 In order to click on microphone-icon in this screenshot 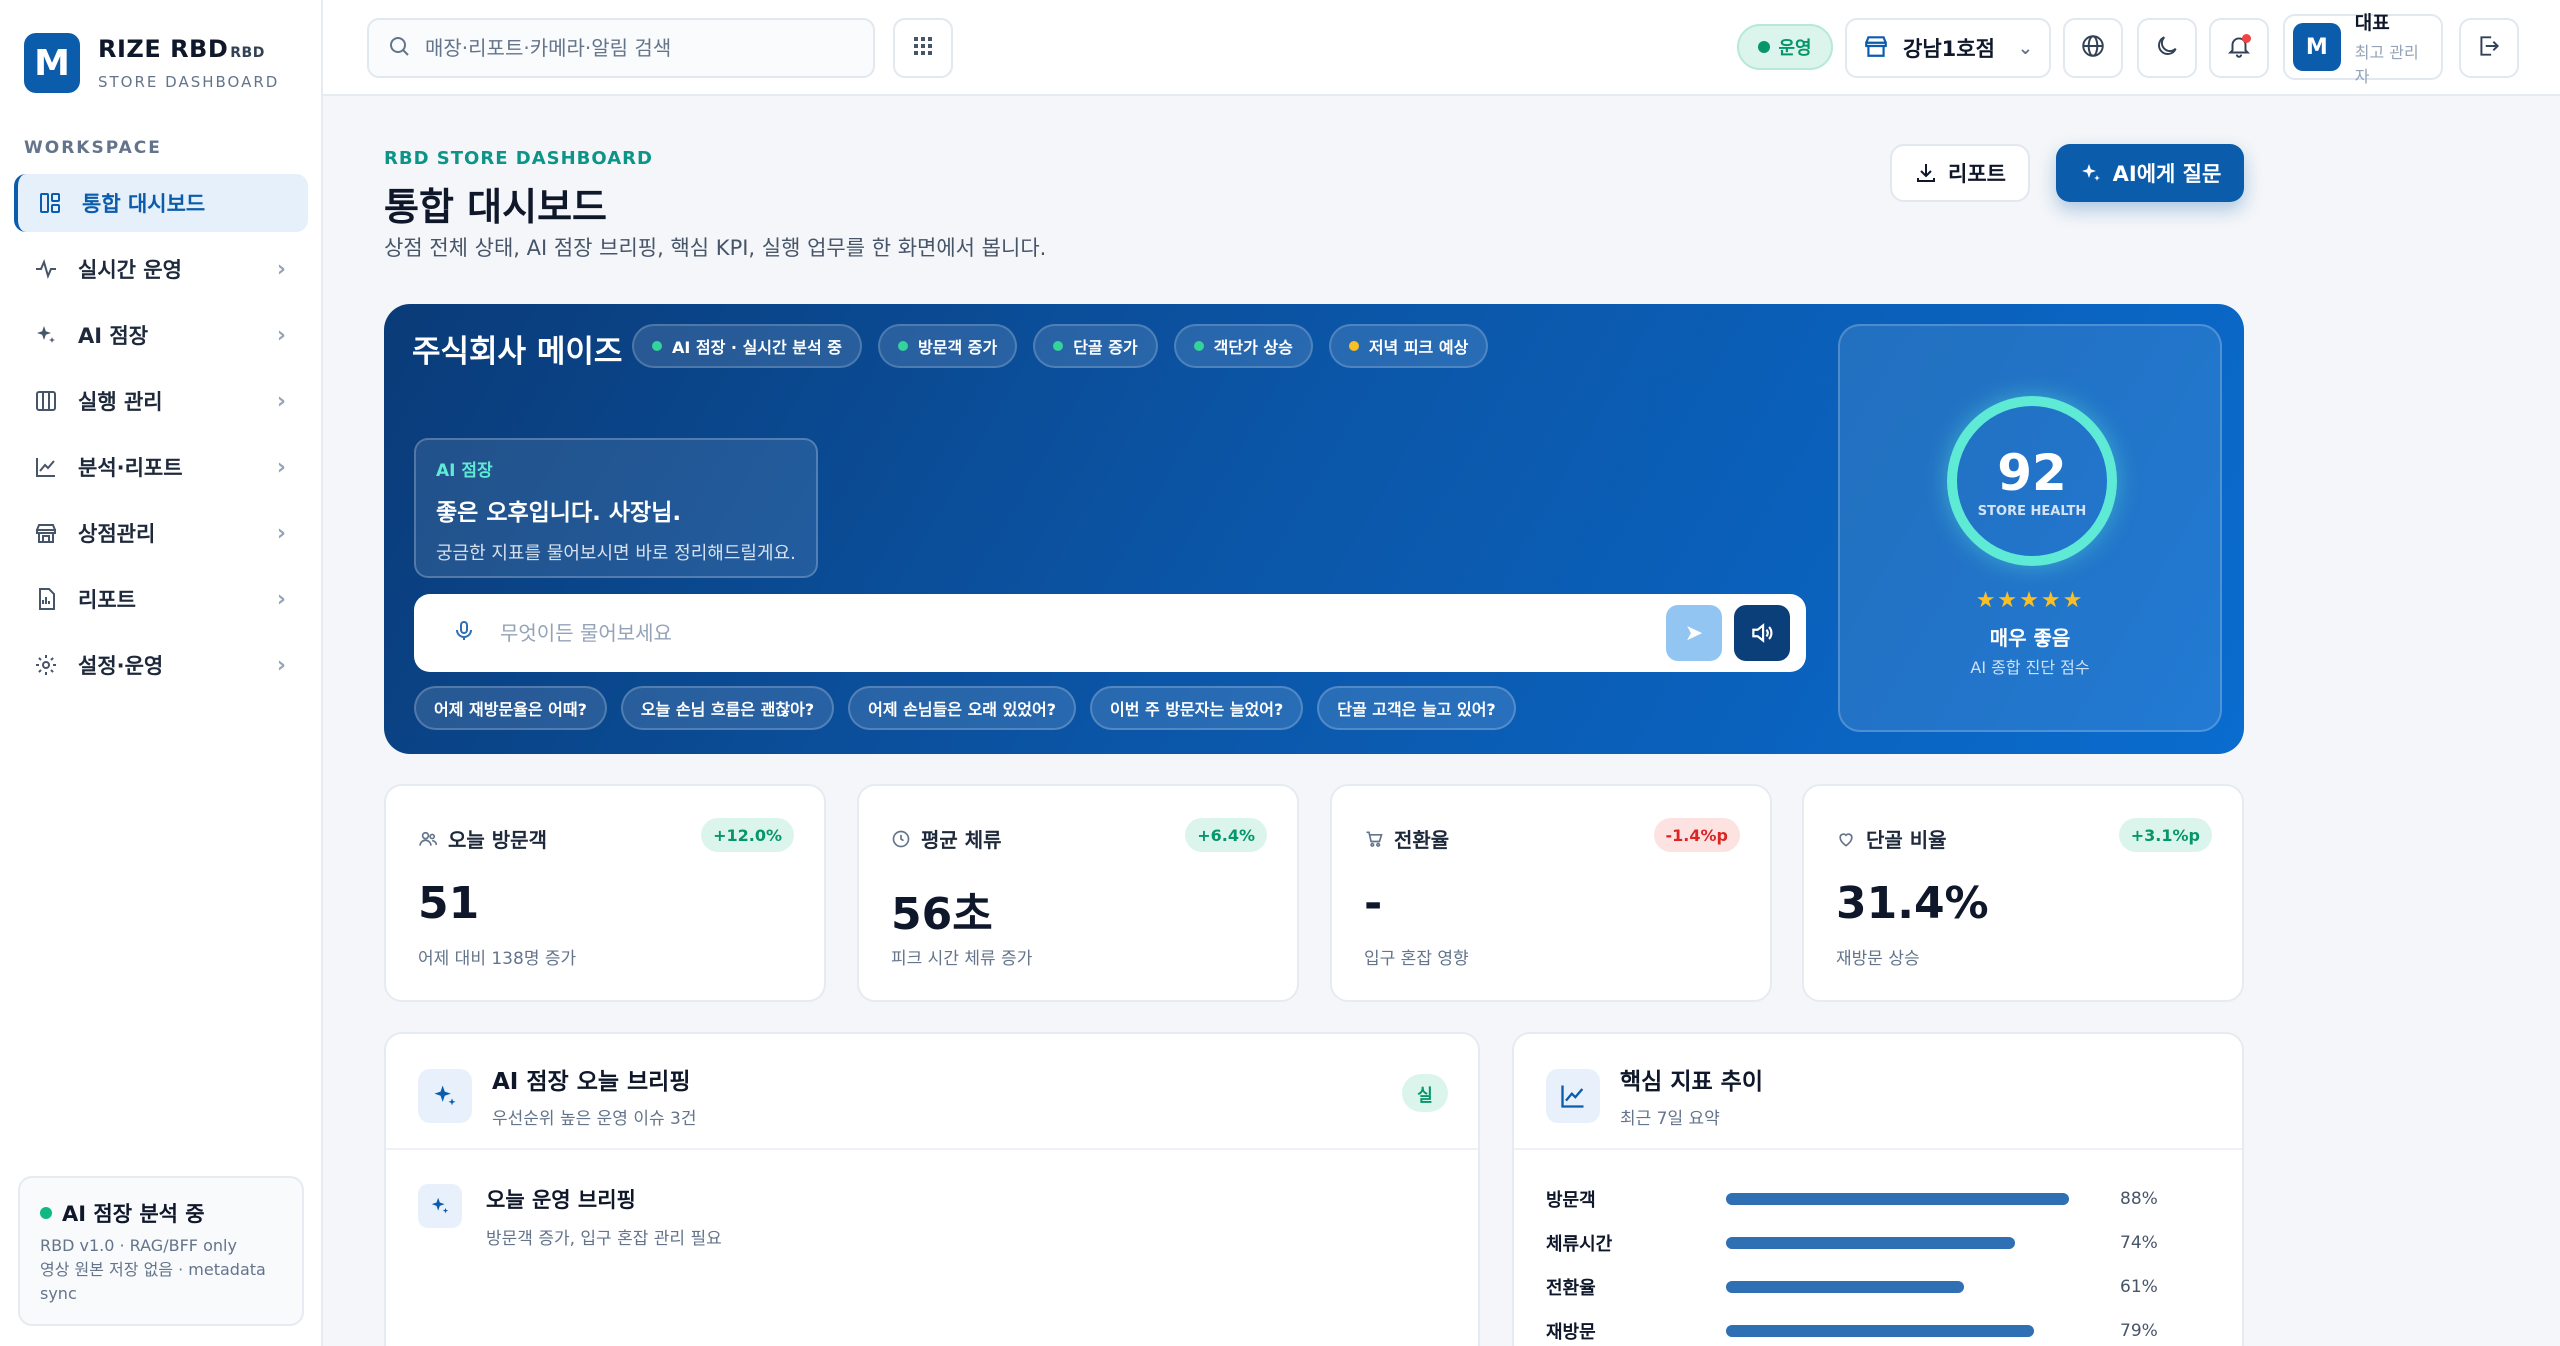, I will do `click(464, 633)`.